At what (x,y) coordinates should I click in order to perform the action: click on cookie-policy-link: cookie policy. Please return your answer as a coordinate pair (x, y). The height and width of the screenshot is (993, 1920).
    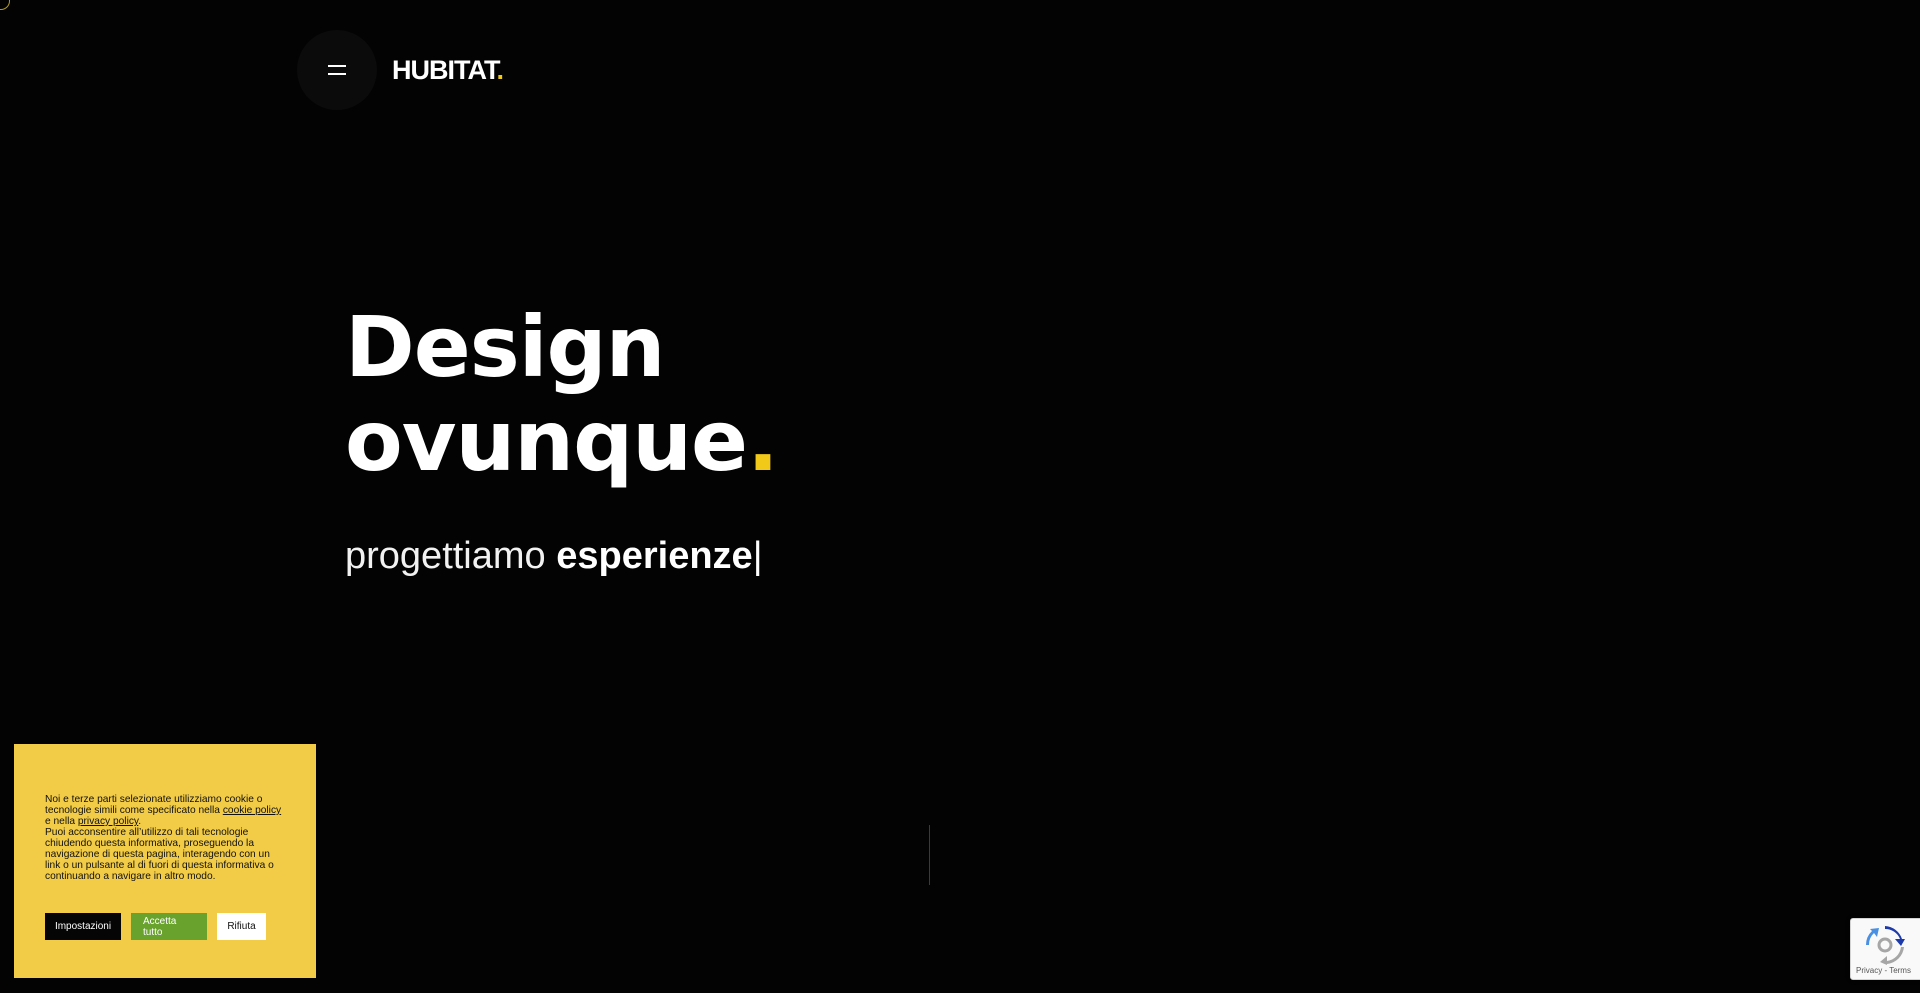
    Looking at the image, I should click on (252, 810).